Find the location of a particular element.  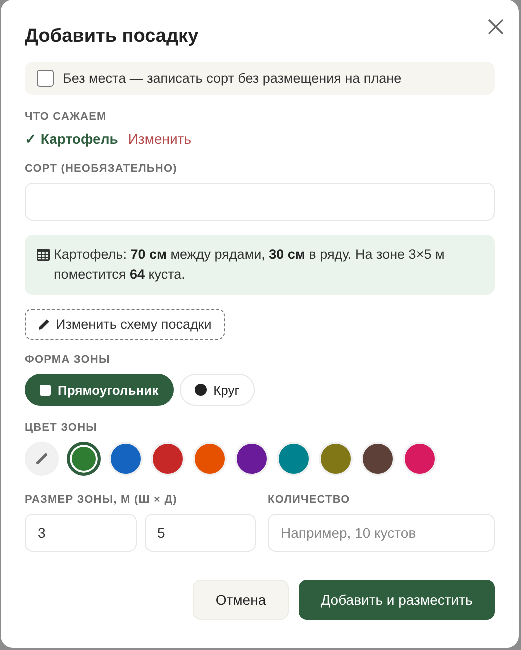

edit-scheme-button: Изменить схему посадки is located at coordinates (125, 324).